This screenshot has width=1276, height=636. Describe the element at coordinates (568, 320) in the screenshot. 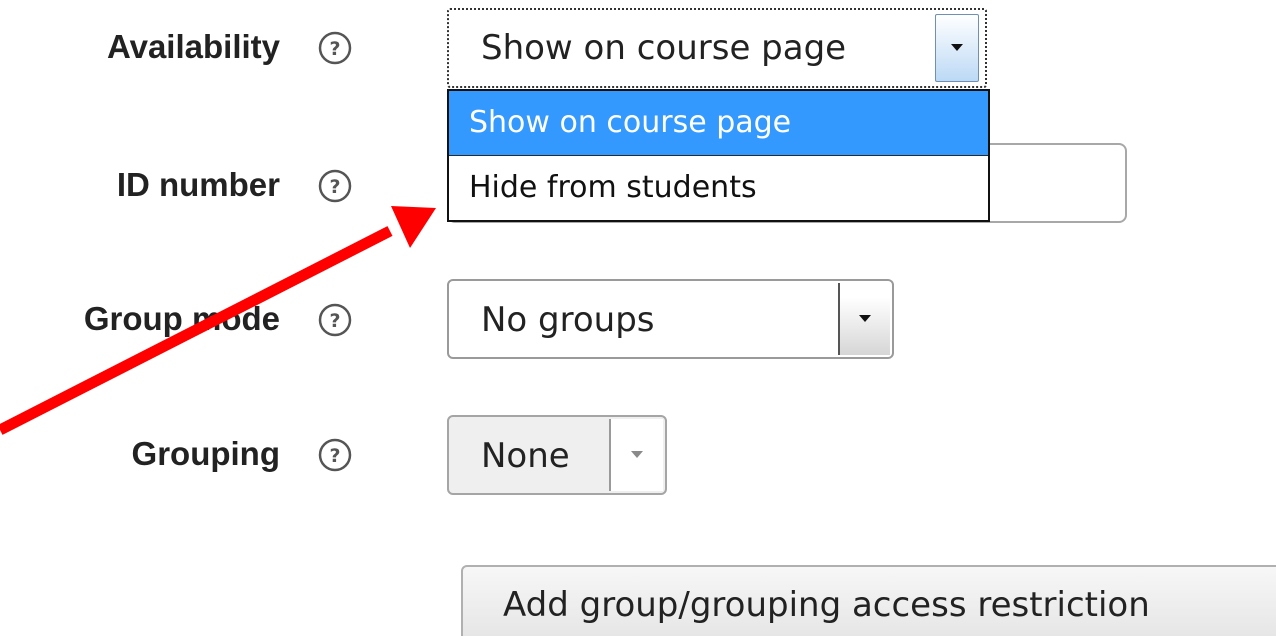

I see `group-mode-selected-value: No groups` at that location.